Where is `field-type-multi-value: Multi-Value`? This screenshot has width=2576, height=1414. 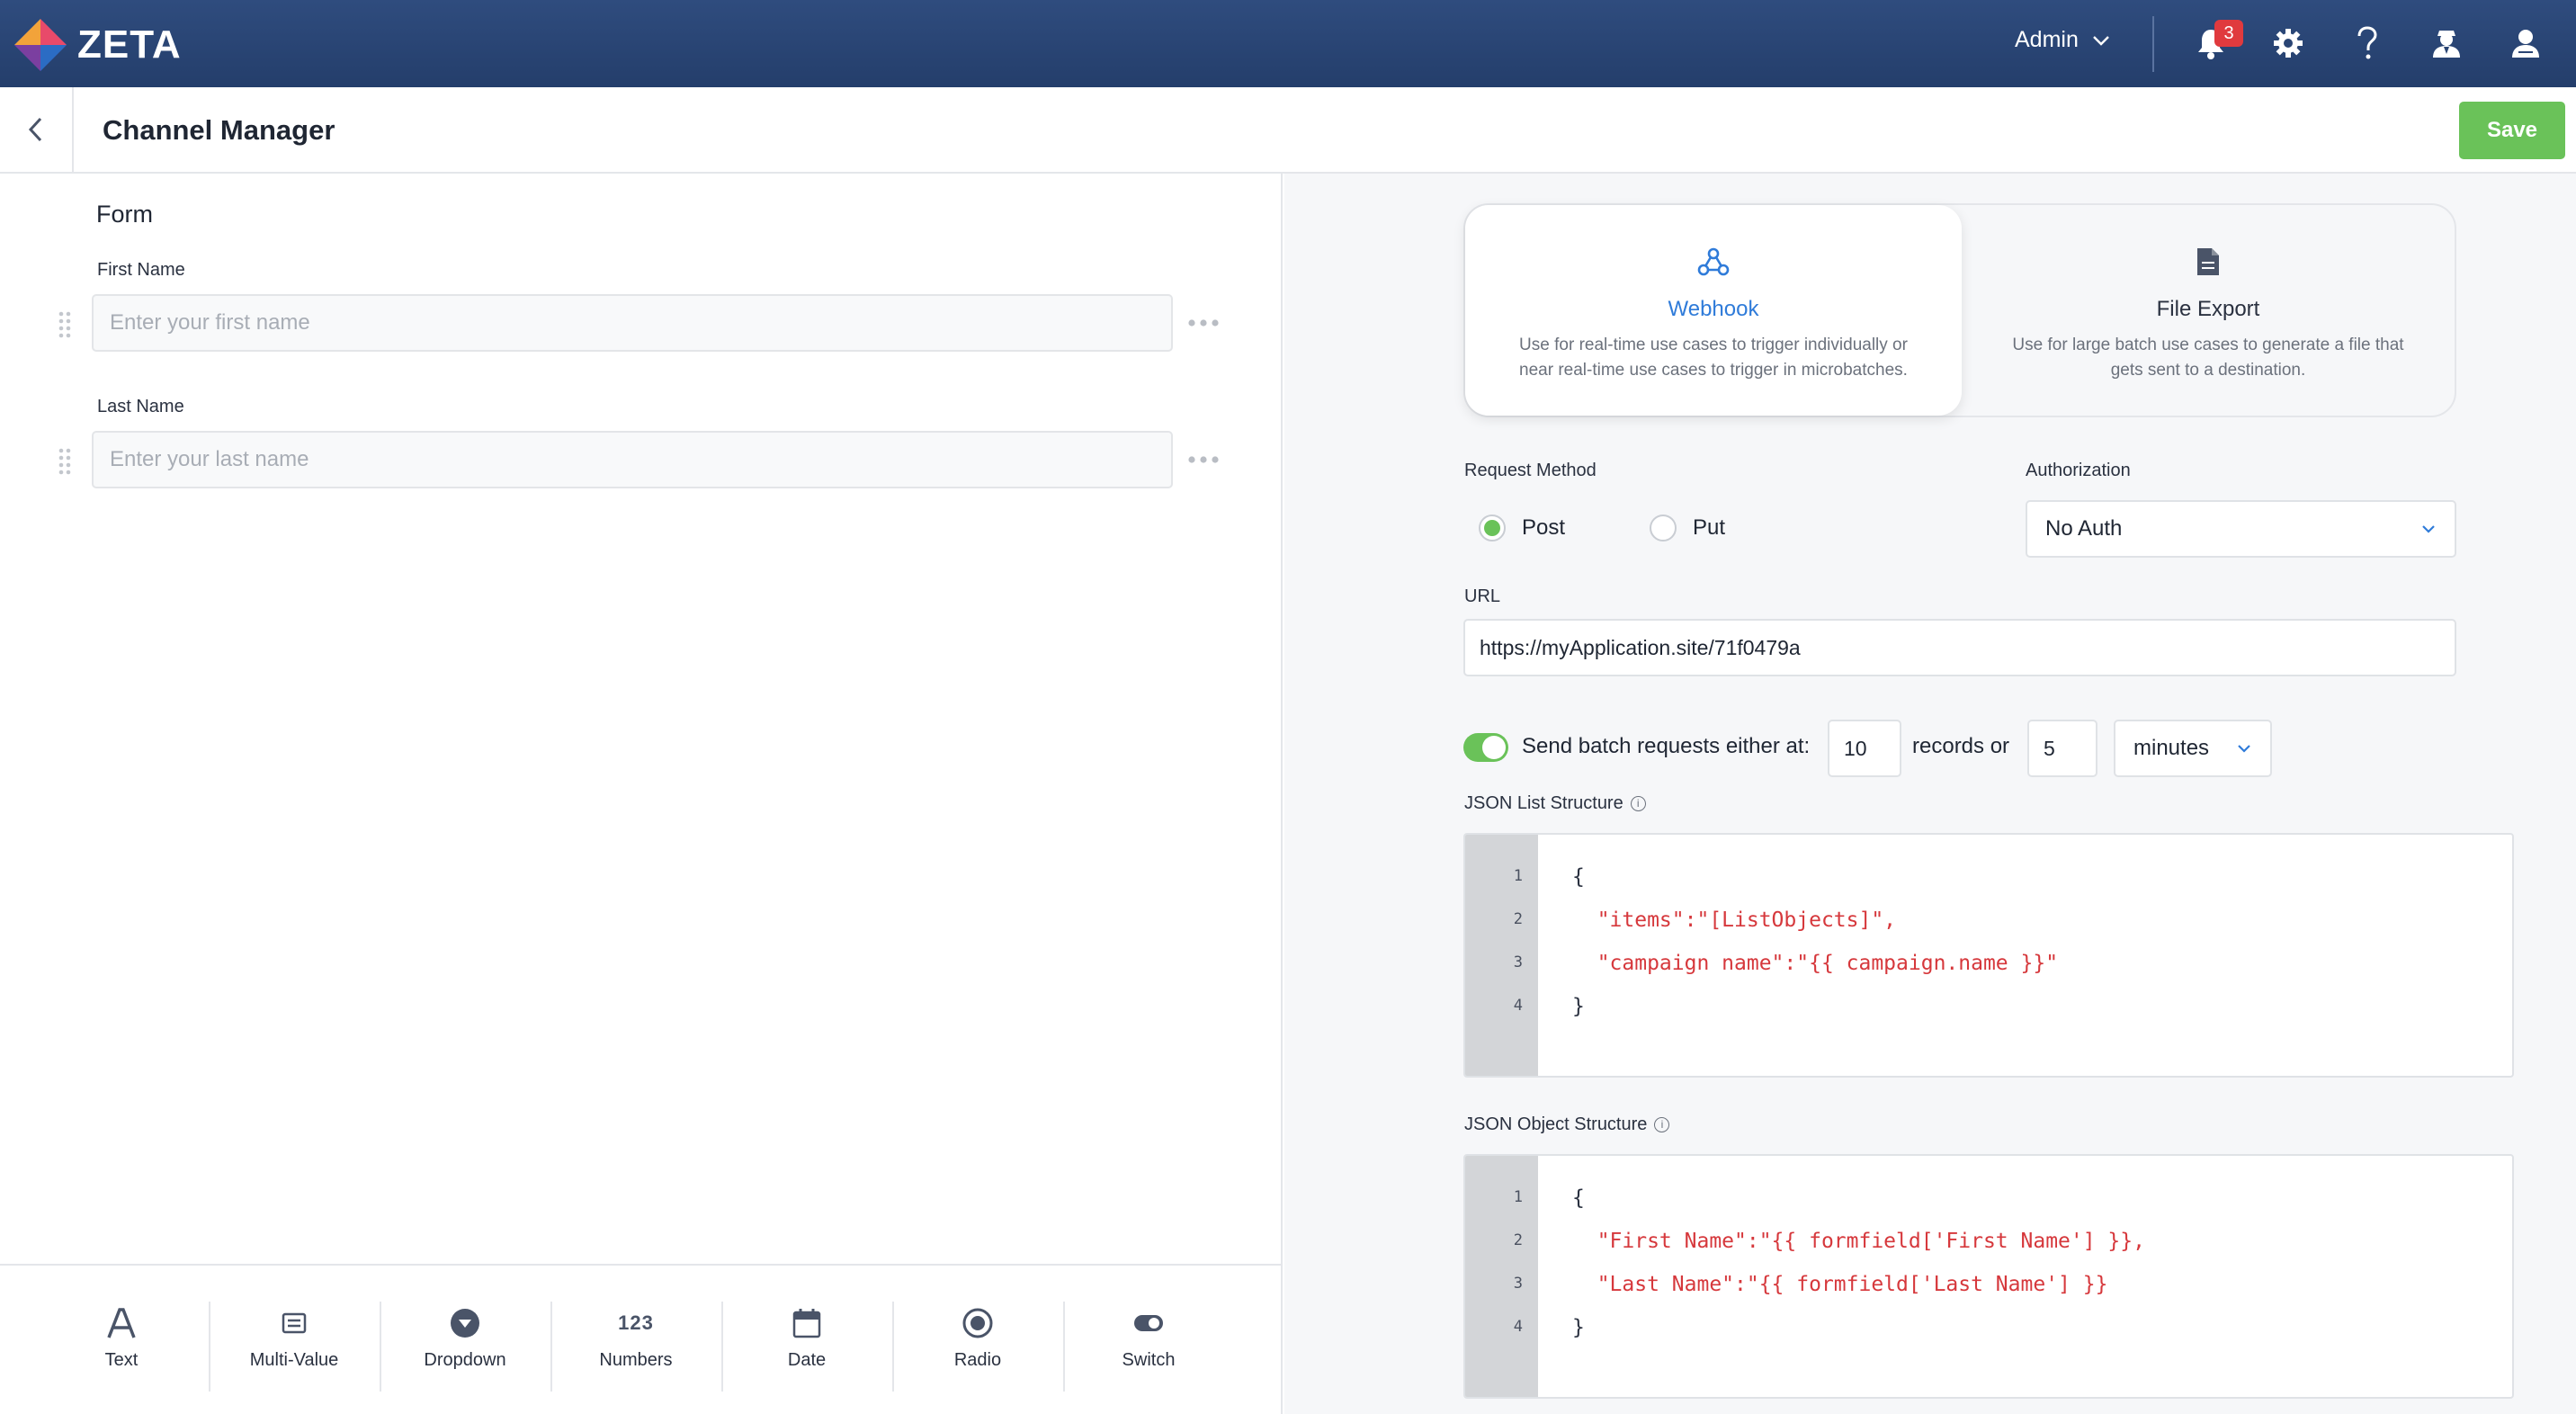 field-type-multi-value: Multi-Value is located at coordinates (294, 1349).